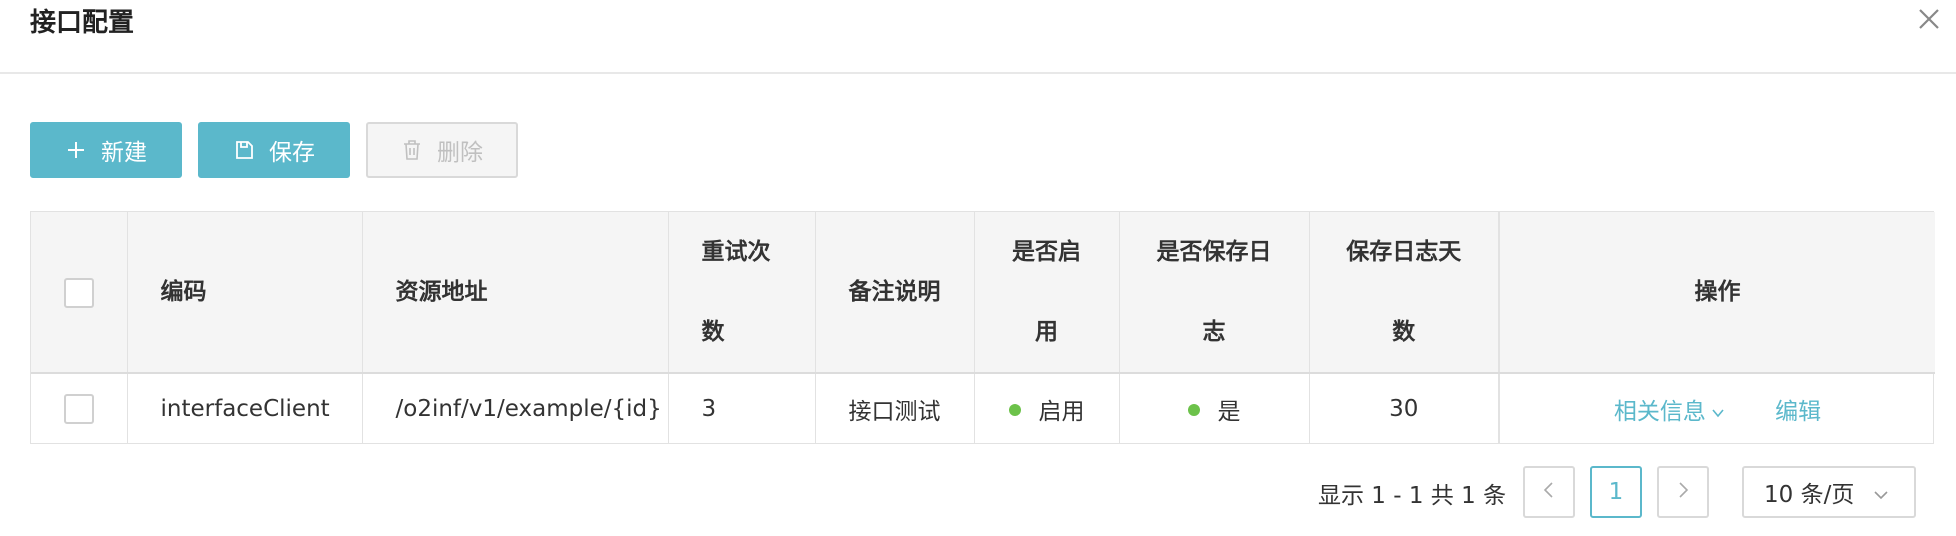 This screenshot has height=536, width=1956. I want to click on save-icon, so click(244, 150).